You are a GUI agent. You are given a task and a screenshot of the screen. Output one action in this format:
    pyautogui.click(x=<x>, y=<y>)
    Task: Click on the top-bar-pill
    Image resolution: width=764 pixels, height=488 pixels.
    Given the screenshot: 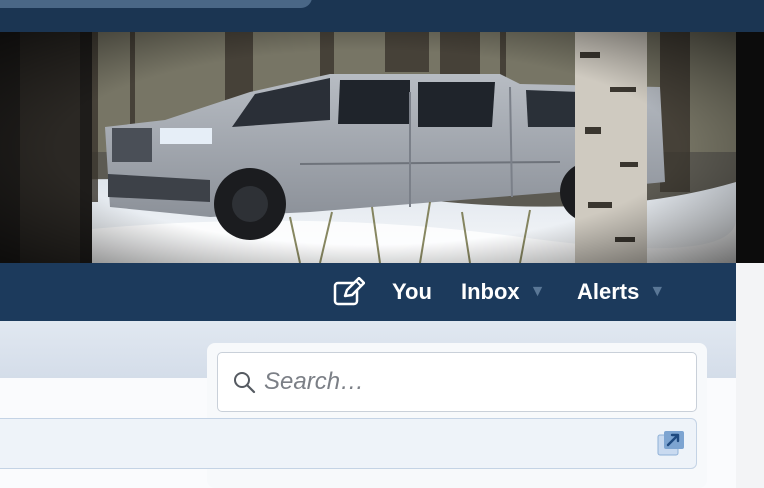 What is the action you would take?
    pyautogui.click(x=156, y=4)
    